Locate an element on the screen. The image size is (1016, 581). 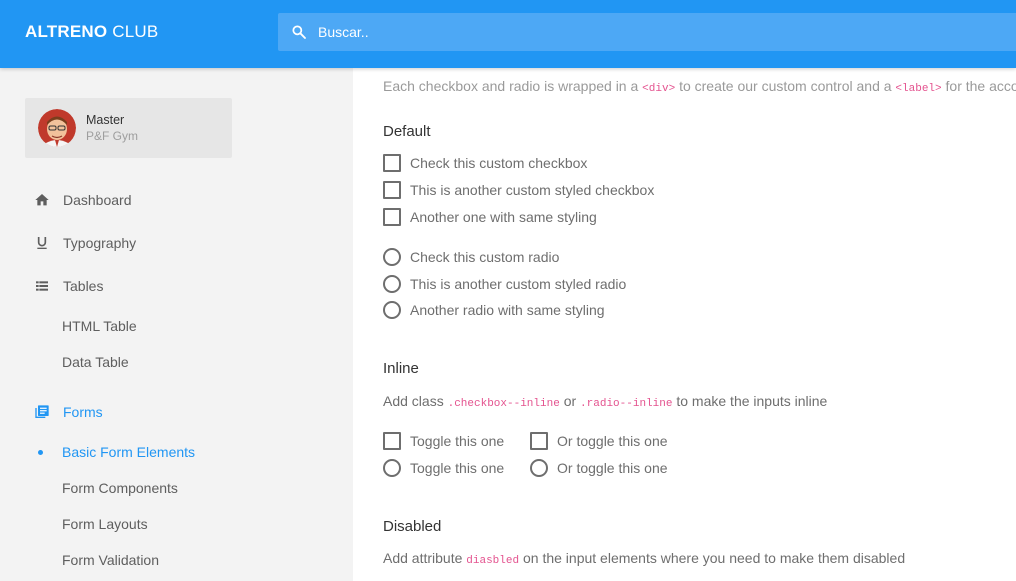
radio-label: Toggle this one is located at coordinates (457, 468).